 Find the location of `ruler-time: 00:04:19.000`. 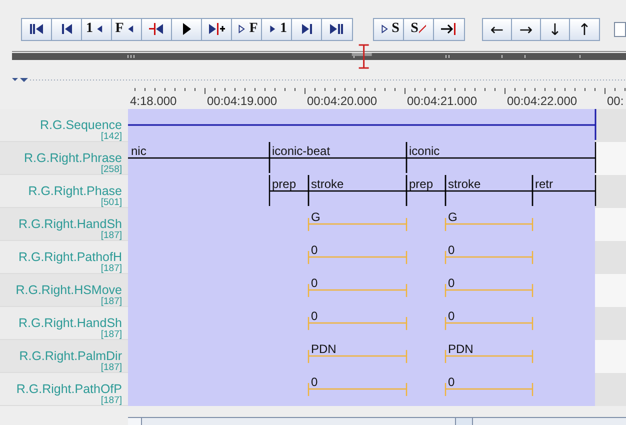

ruler-time: 00:04:19.000 is located at coordinates (242, 101).